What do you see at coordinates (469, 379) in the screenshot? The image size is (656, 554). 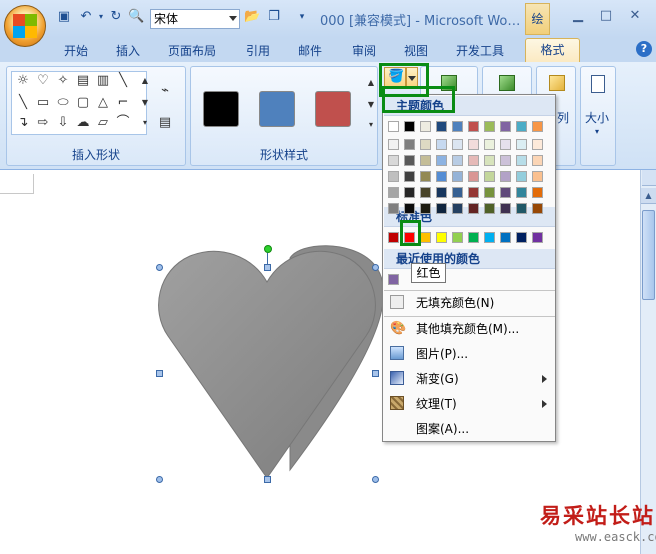 I see `gradient-fill-item: 渐变(G)` at bounding box center [469, 379].